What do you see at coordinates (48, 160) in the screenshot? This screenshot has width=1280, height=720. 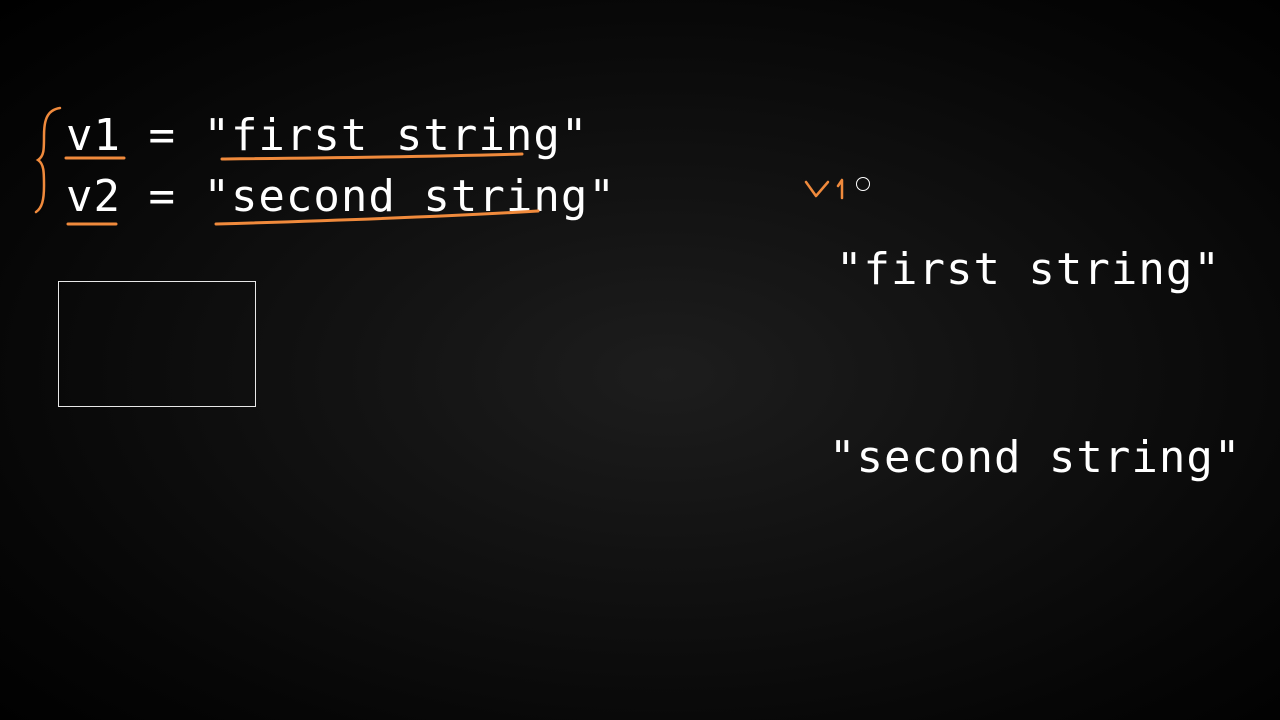 I see `curly-brace-annotation` at bounding box center [48, 160].